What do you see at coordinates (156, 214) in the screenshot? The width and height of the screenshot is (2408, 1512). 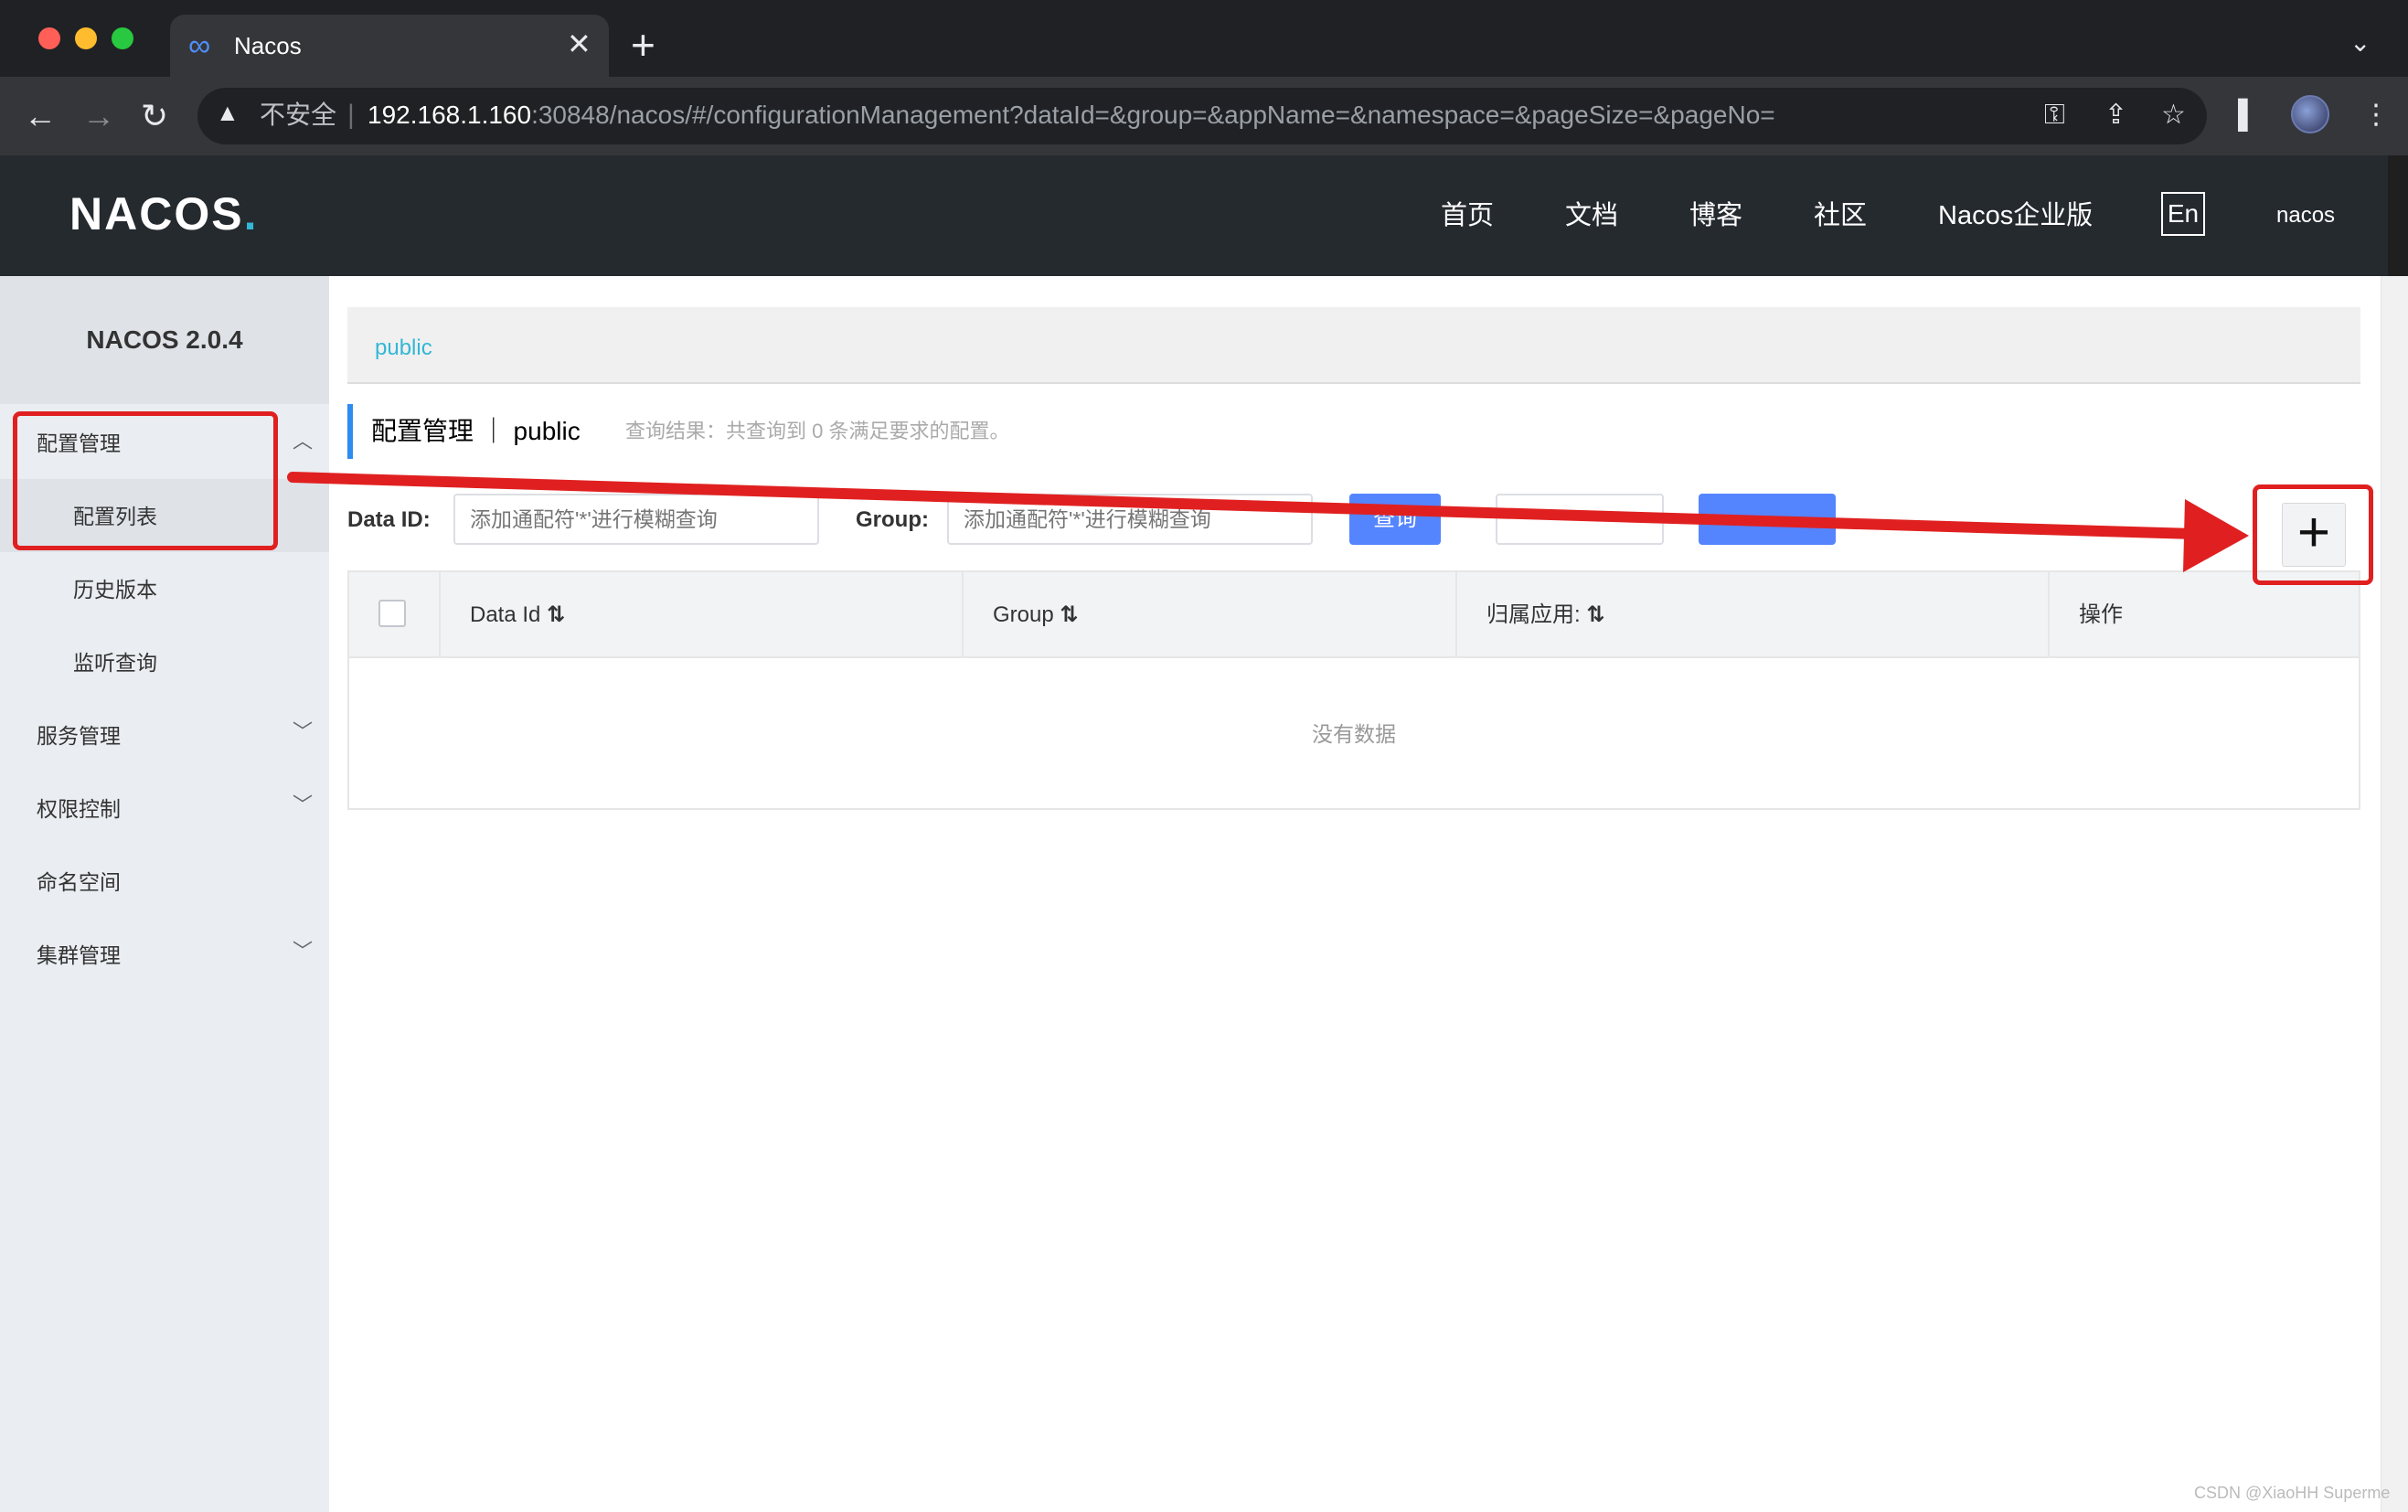 I see `logo-text: NACOS` at bounding box center [156, 214].